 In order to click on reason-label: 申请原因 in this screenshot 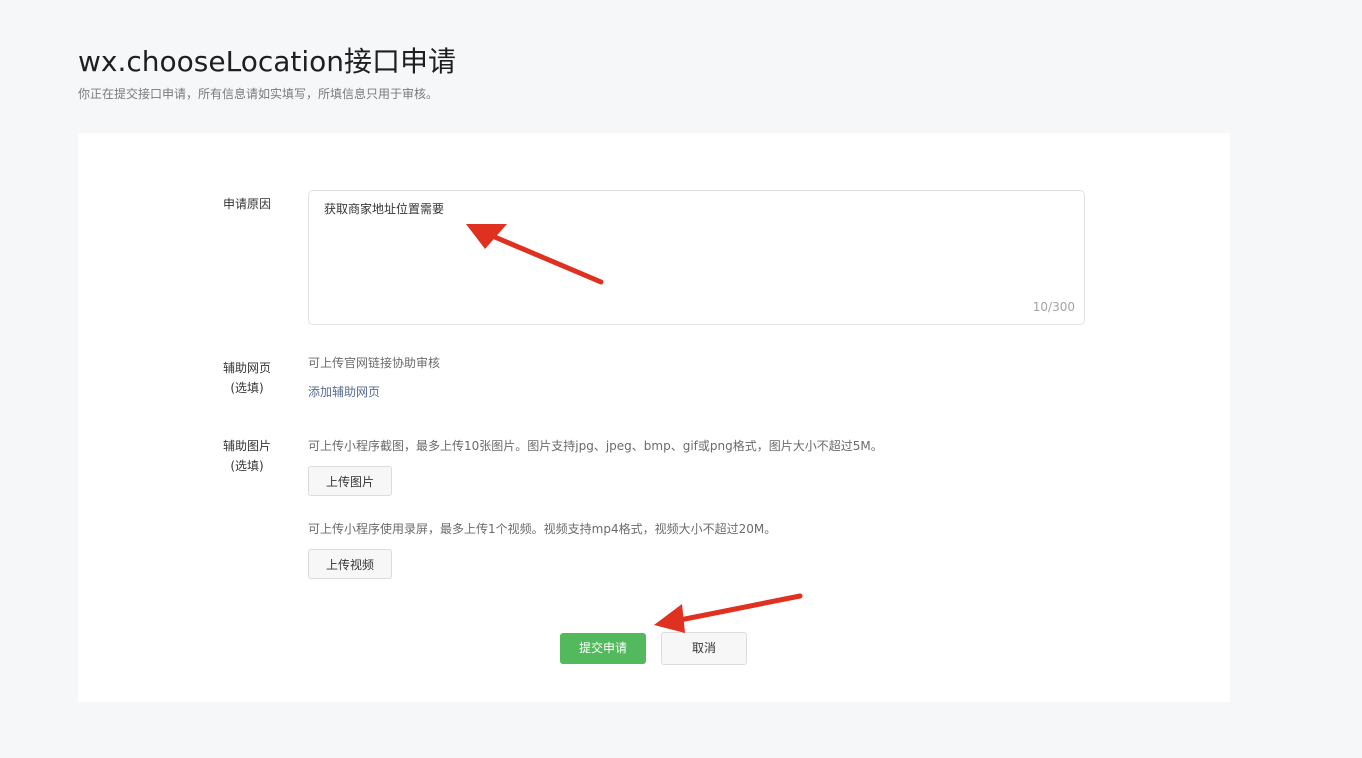, I will do `click(247, 204)`.